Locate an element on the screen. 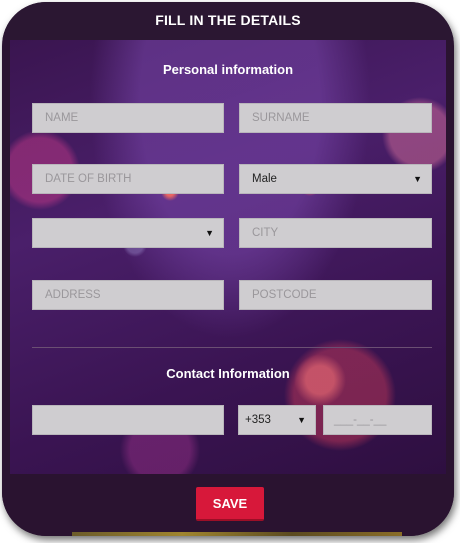 The height and width of the screenshot is (543, 460). gender-select-value: Male is located at coordinates (264, 179).